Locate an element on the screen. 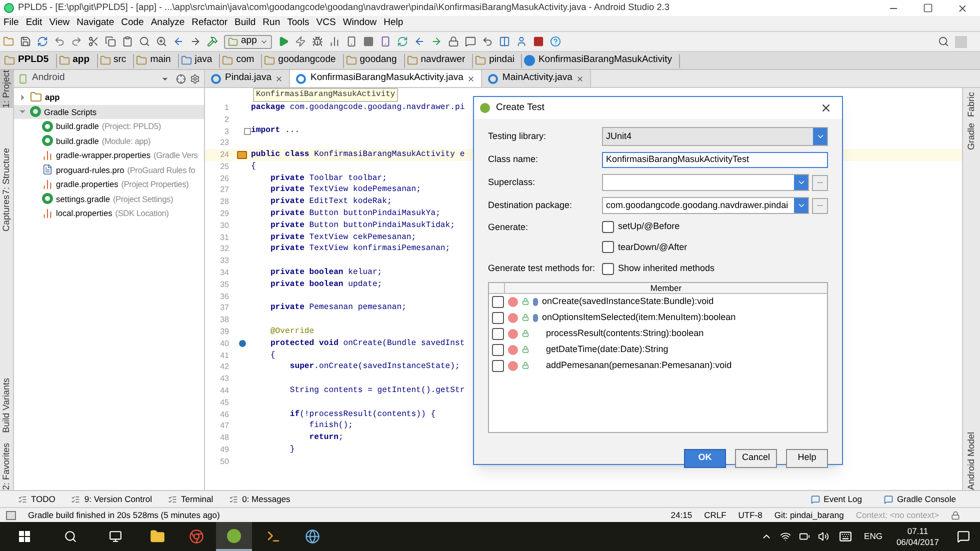  menu-item: Edit is located at coordinates (34, 23).